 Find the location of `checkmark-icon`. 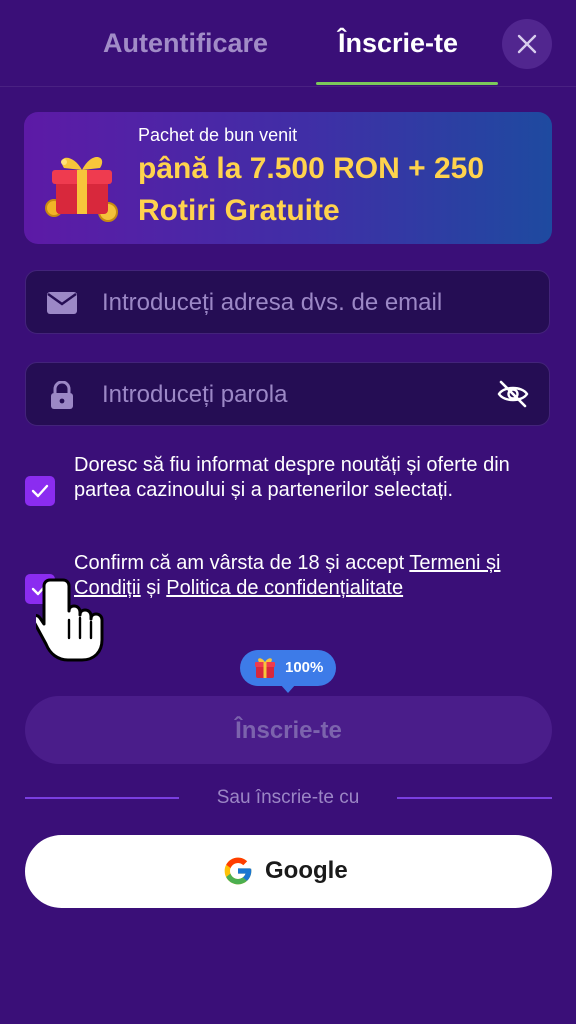

checkmark-icon is located at coordinates (40, 491).